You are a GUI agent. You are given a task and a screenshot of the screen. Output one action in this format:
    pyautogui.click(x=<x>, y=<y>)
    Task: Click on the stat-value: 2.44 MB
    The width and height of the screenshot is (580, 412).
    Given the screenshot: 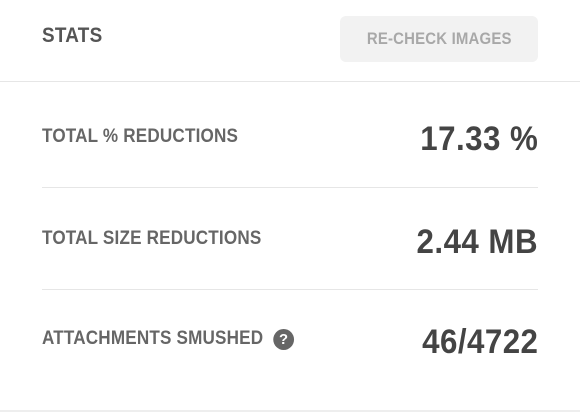 What is the action you would take?
    pyautogui.click(x=477, y=242)
    